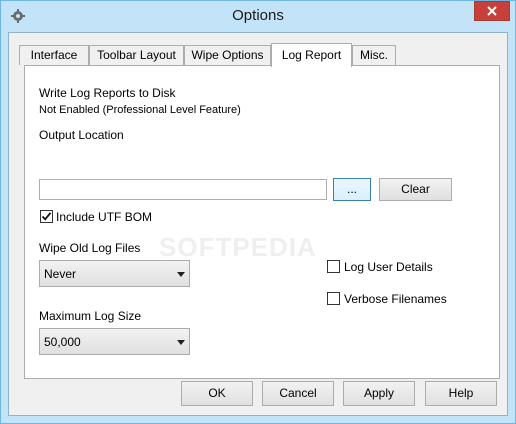 The image size is (516, 424). I want to click on checkmark-icon, so click(46, 216).